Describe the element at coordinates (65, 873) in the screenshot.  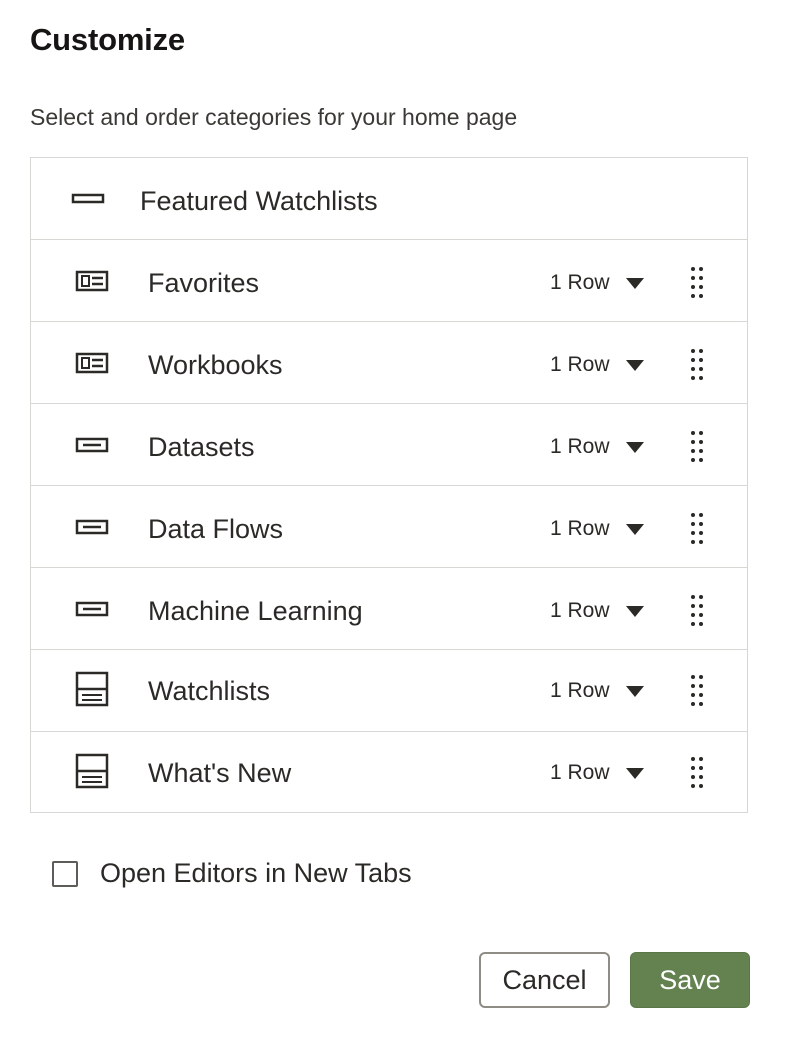
I see `open-editors-checkbox` at that location.